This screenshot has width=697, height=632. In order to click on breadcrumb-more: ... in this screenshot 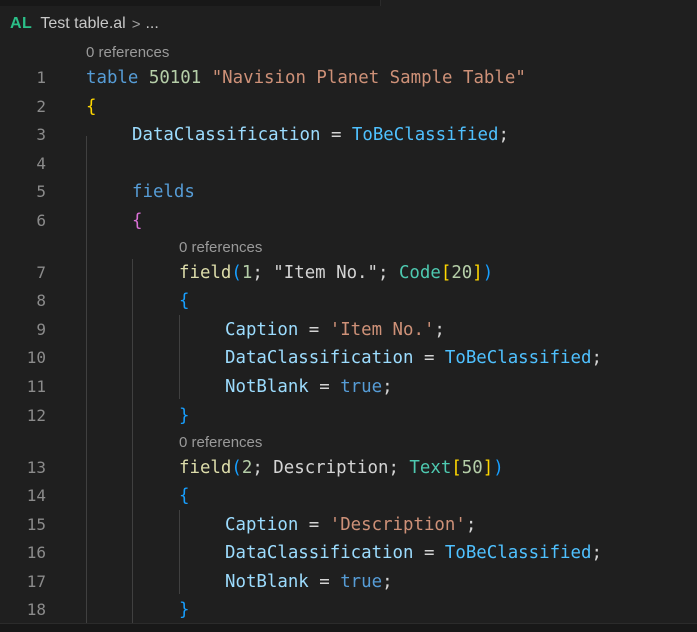, I will do `click(151, 24)`.